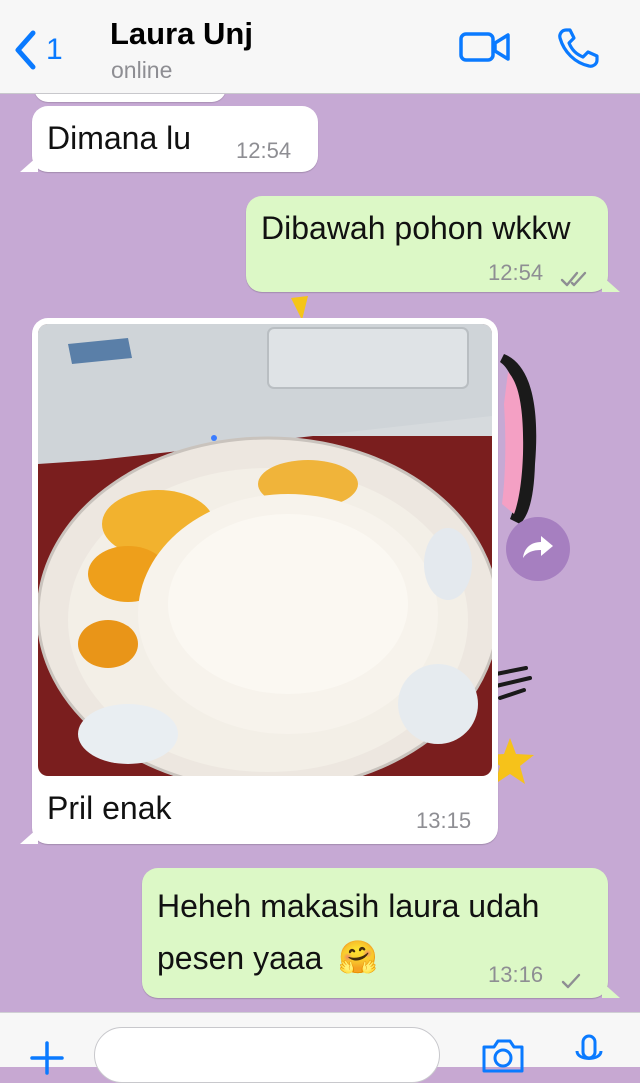 This screenshot has width=640, height=1083. What do you see at coordinates (267, 1055) in the screenshot?
I see `message-input` at bounding box center [267, 1055].